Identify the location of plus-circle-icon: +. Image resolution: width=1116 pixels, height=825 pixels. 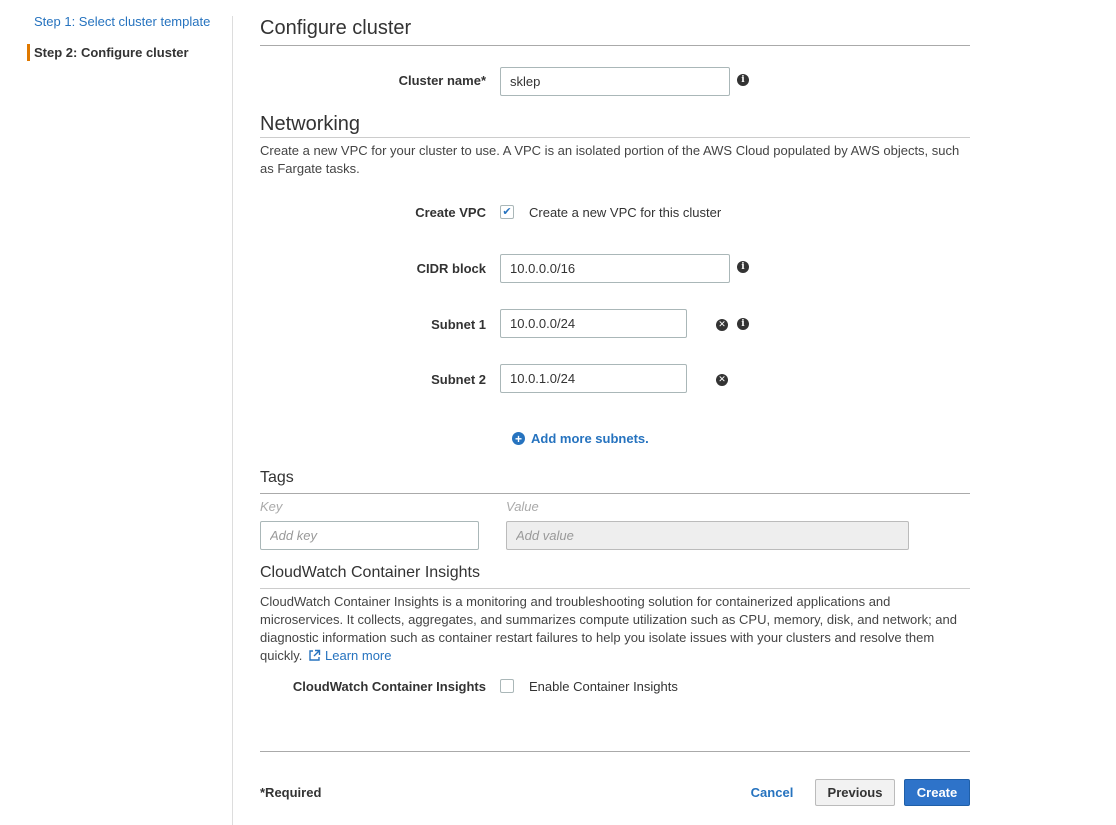
(518, 438).